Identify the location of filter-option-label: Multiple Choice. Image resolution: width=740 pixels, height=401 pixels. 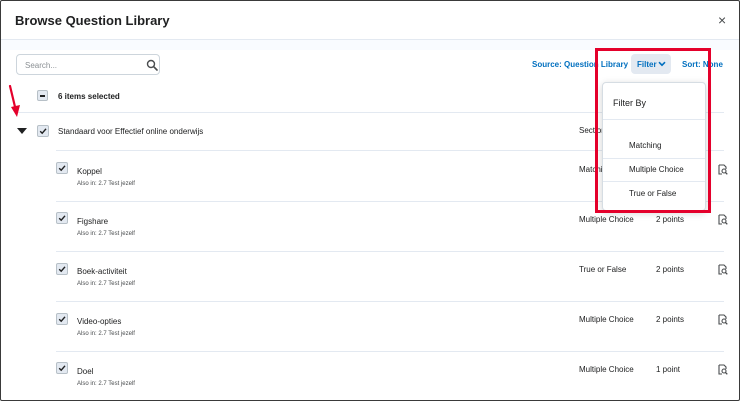
(656, 169).